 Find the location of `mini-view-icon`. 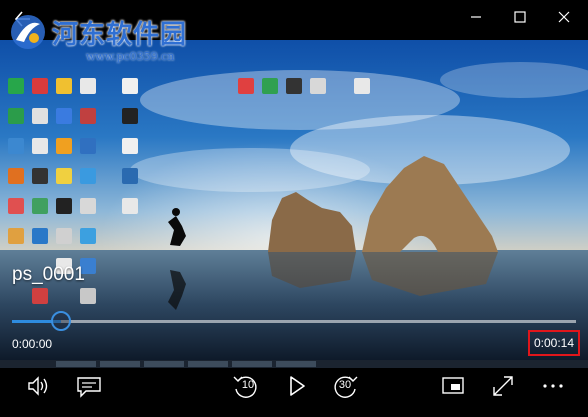

mini-view-icon is located at coordinates (453, 385).